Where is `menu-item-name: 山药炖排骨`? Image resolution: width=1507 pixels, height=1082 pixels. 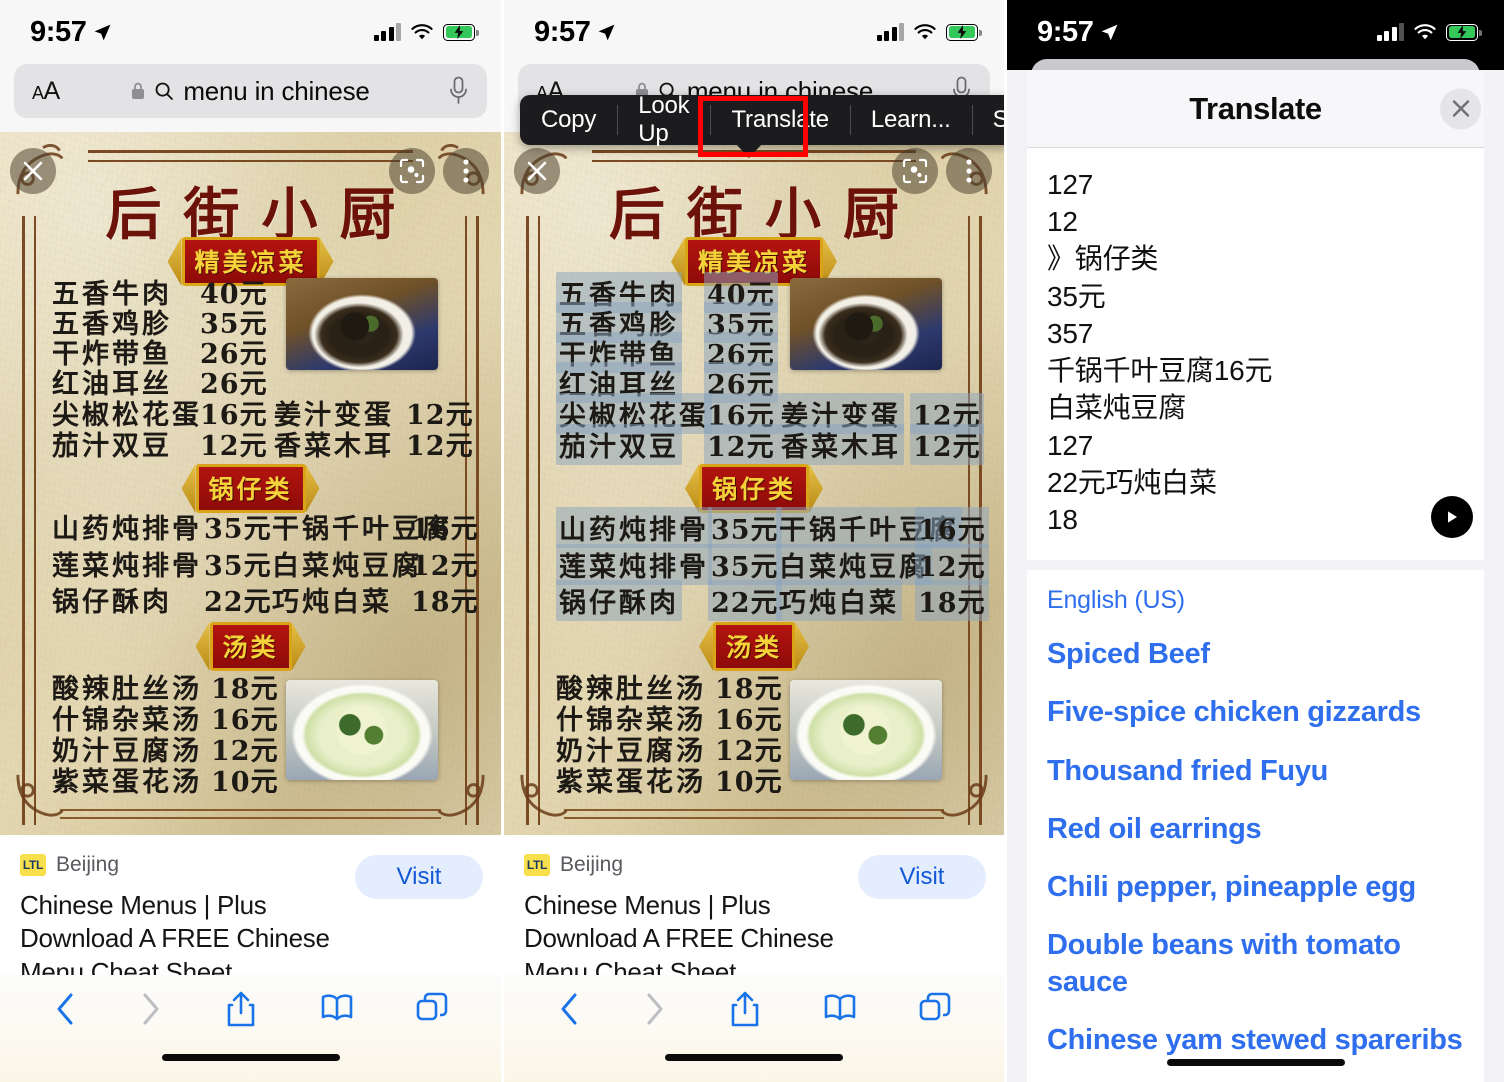
menu-item-name: 山药炖排骨 is located at coordinates (634, 527).